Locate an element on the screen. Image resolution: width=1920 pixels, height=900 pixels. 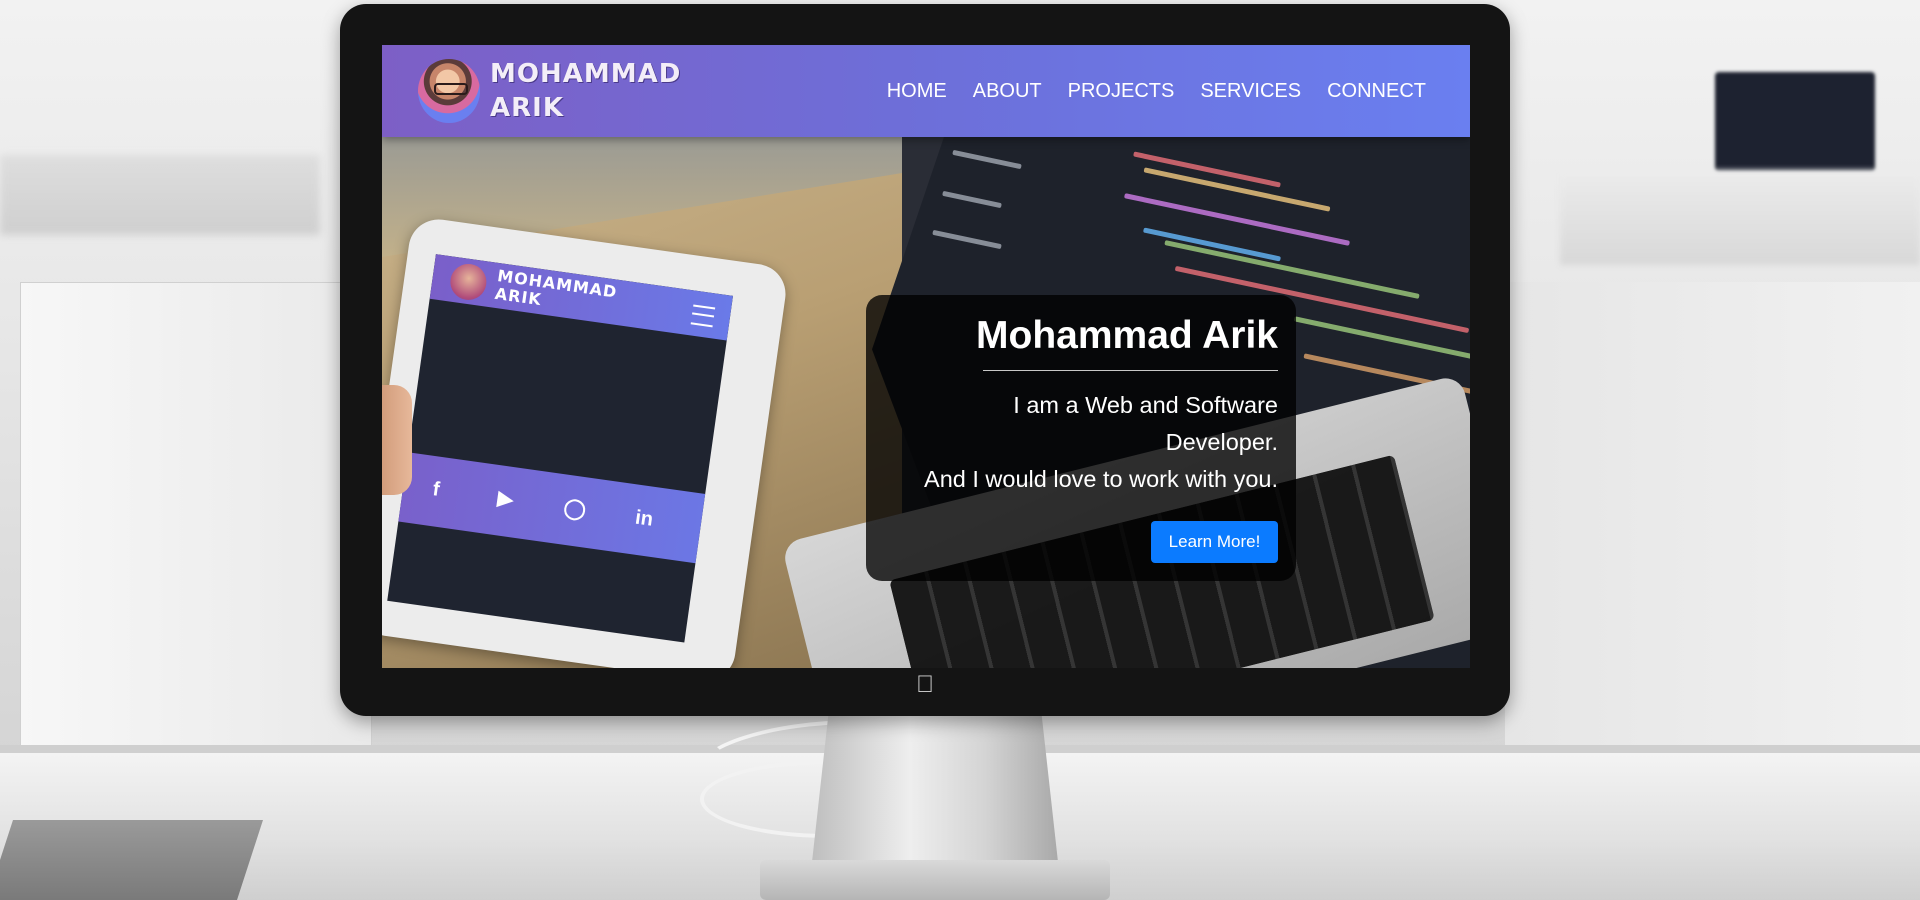
hamburger-menu-icon is located at coordinates (703, 316).